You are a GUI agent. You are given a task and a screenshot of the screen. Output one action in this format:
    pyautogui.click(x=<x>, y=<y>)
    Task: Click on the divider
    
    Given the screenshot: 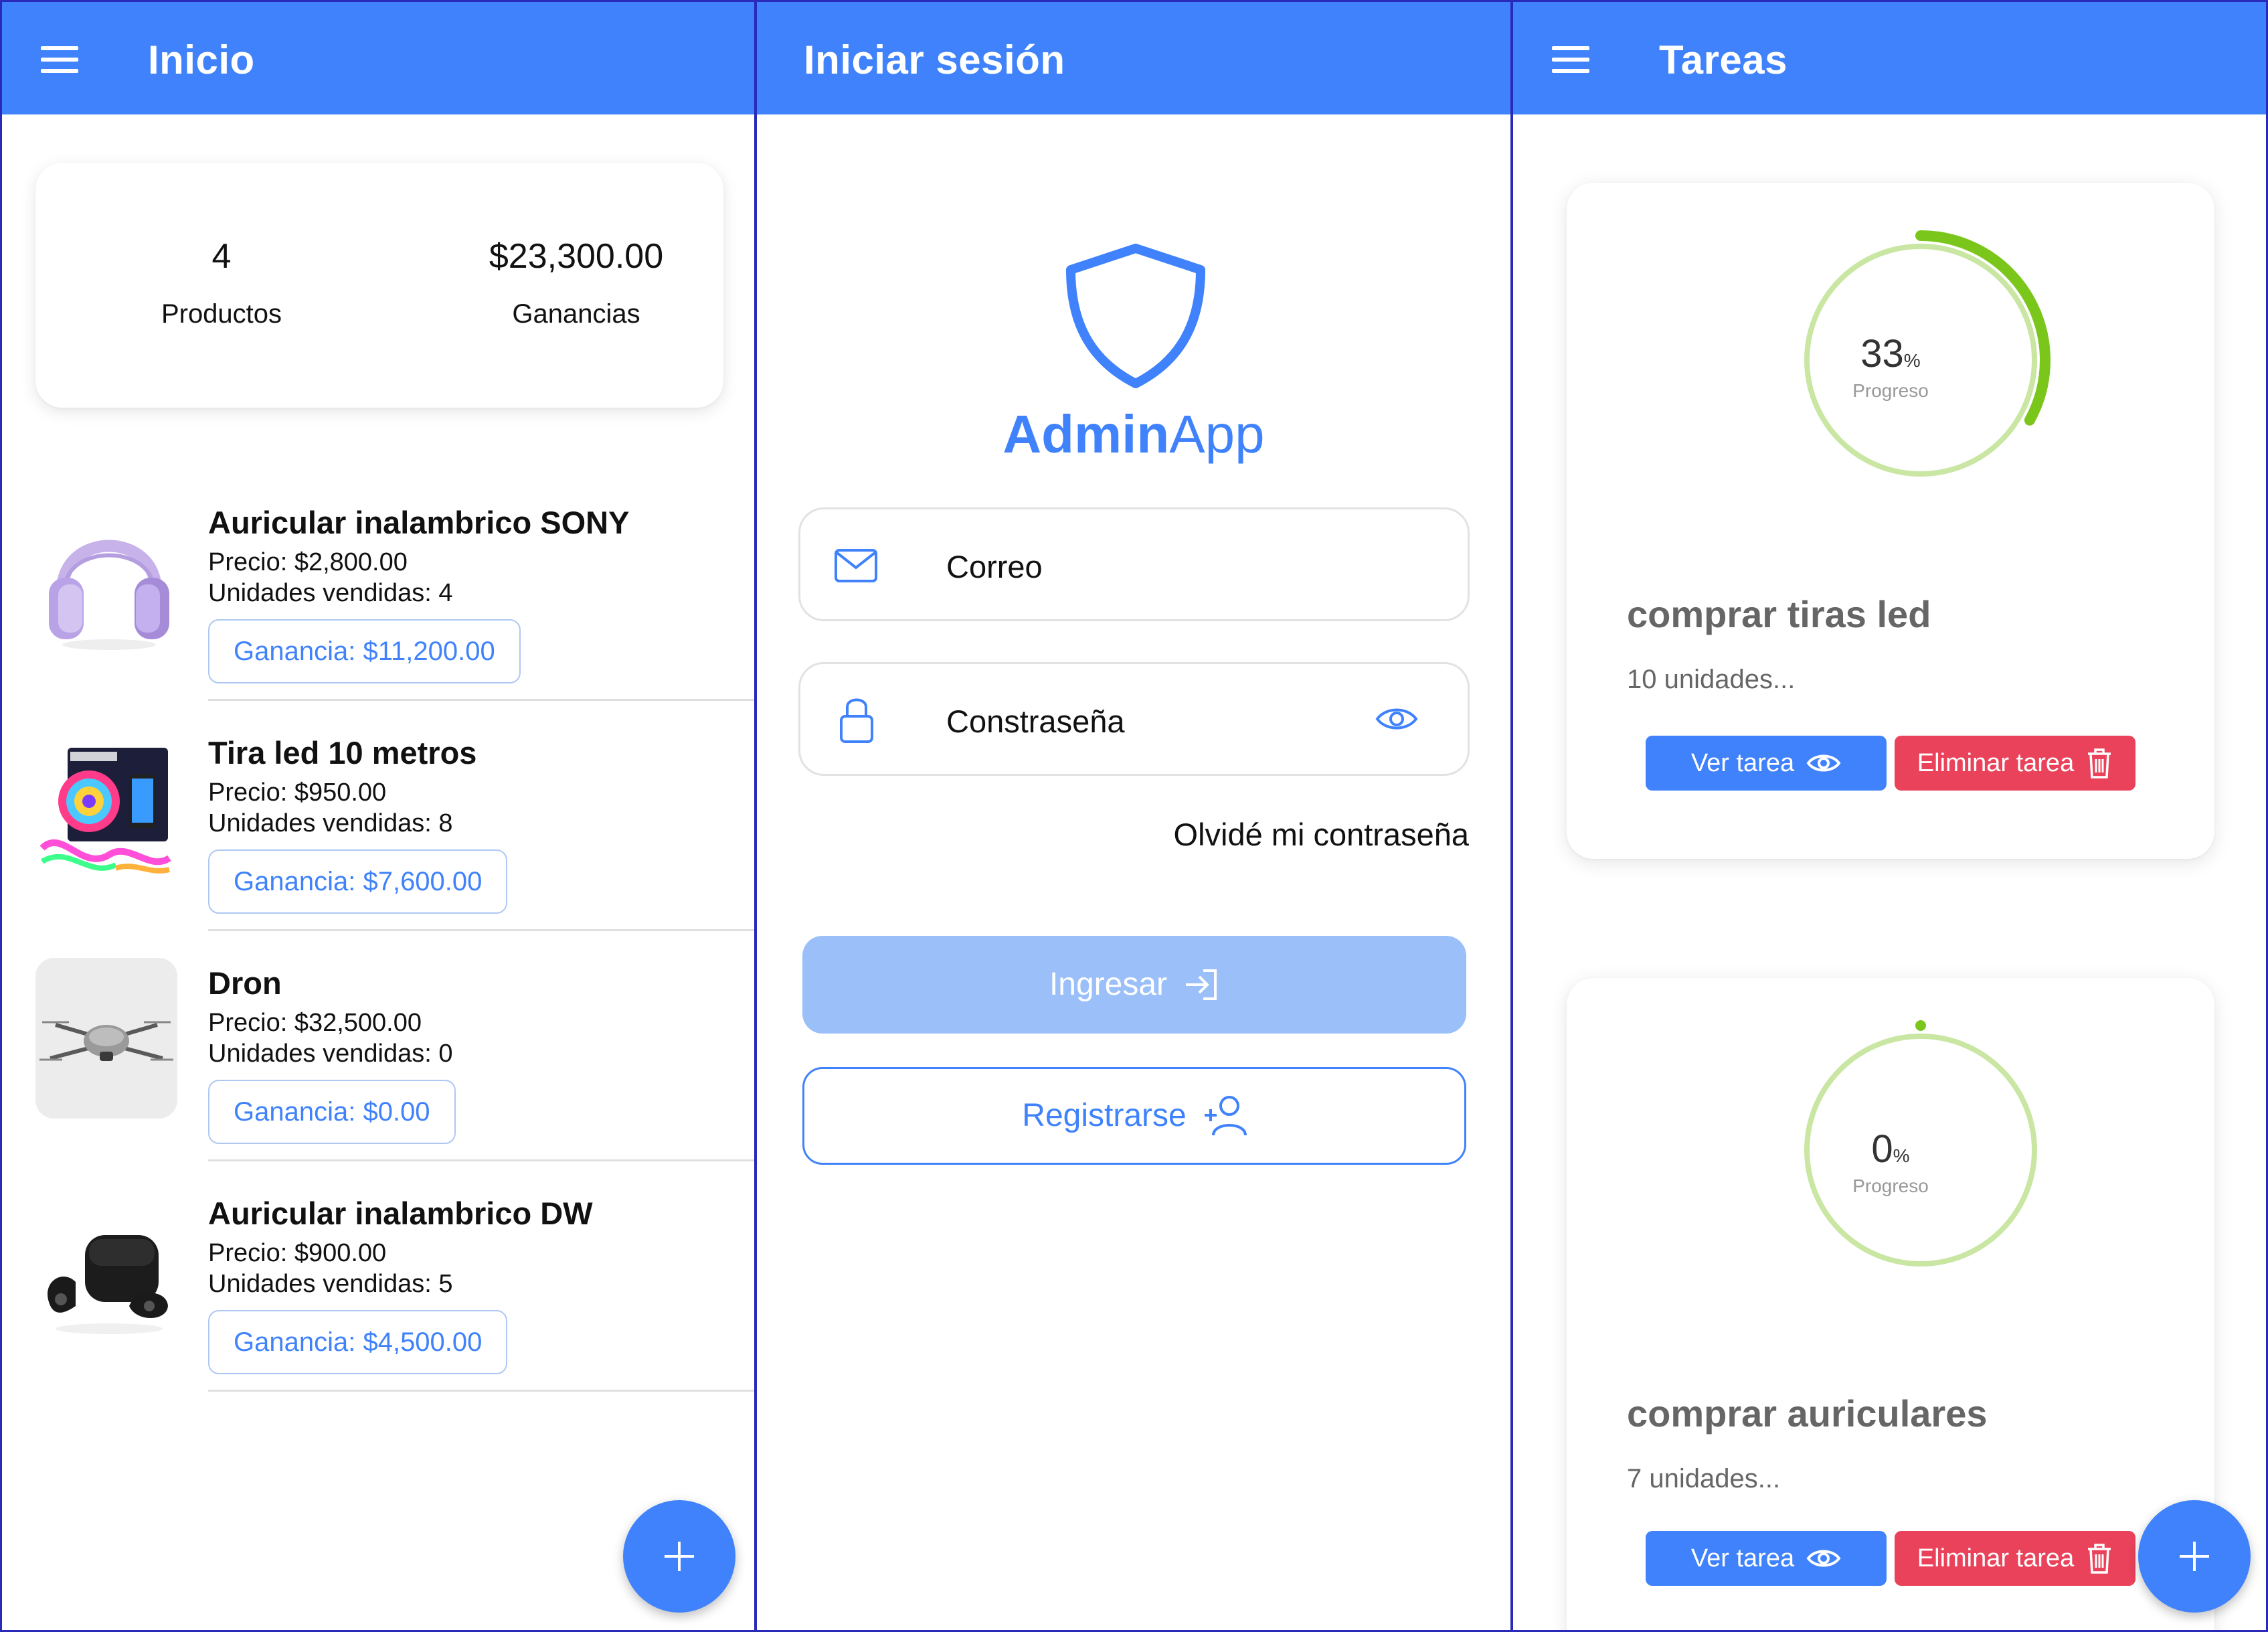 What is the action you would take?
    pyautogui.click(x=481, y=1391)
    